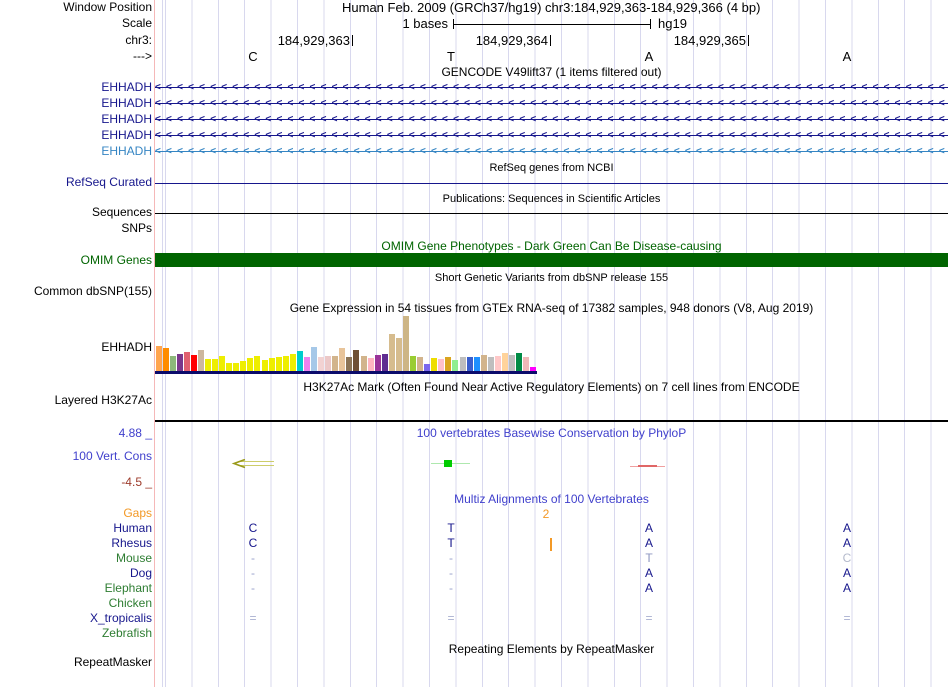 This screenshot has height=687, width=950. Describe the element at coordinates (134, 558) in the screenshot. I see `multiz-species-label-mouse: Mouse` at that location.